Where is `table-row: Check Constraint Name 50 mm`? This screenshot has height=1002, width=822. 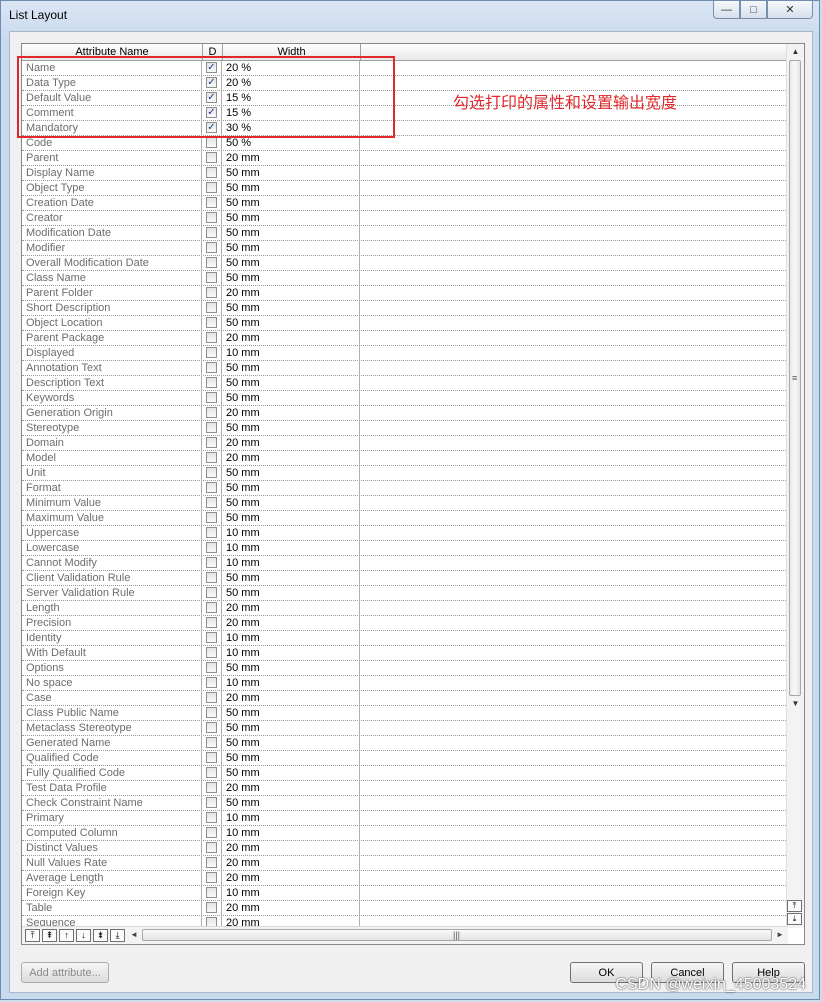 table-row: Check Constraint Name 50 mm is located at coordinates (405, 803).